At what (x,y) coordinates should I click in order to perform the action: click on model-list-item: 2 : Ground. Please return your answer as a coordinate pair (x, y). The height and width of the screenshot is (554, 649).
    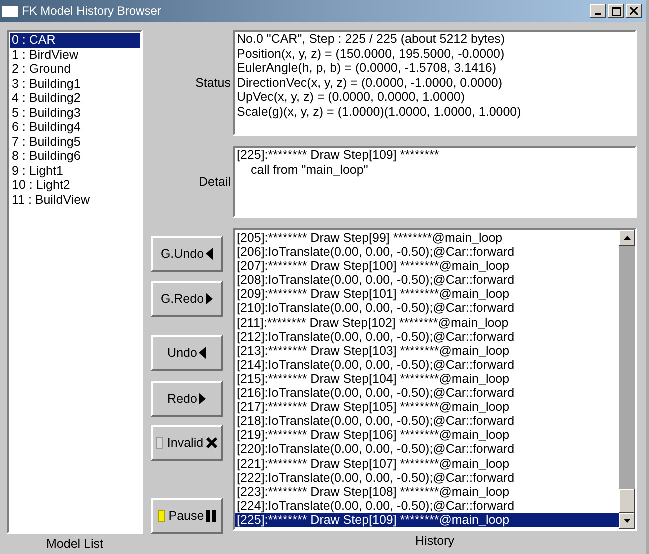
    Looking at the image, I should click on (75, 69).